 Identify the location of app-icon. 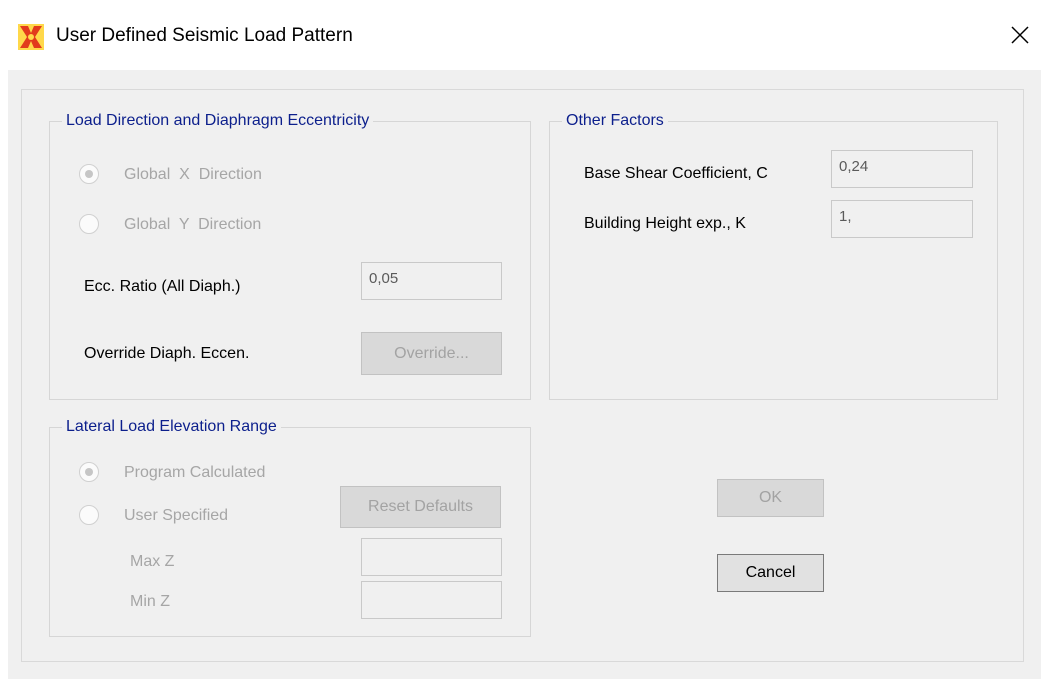
(31, 37).